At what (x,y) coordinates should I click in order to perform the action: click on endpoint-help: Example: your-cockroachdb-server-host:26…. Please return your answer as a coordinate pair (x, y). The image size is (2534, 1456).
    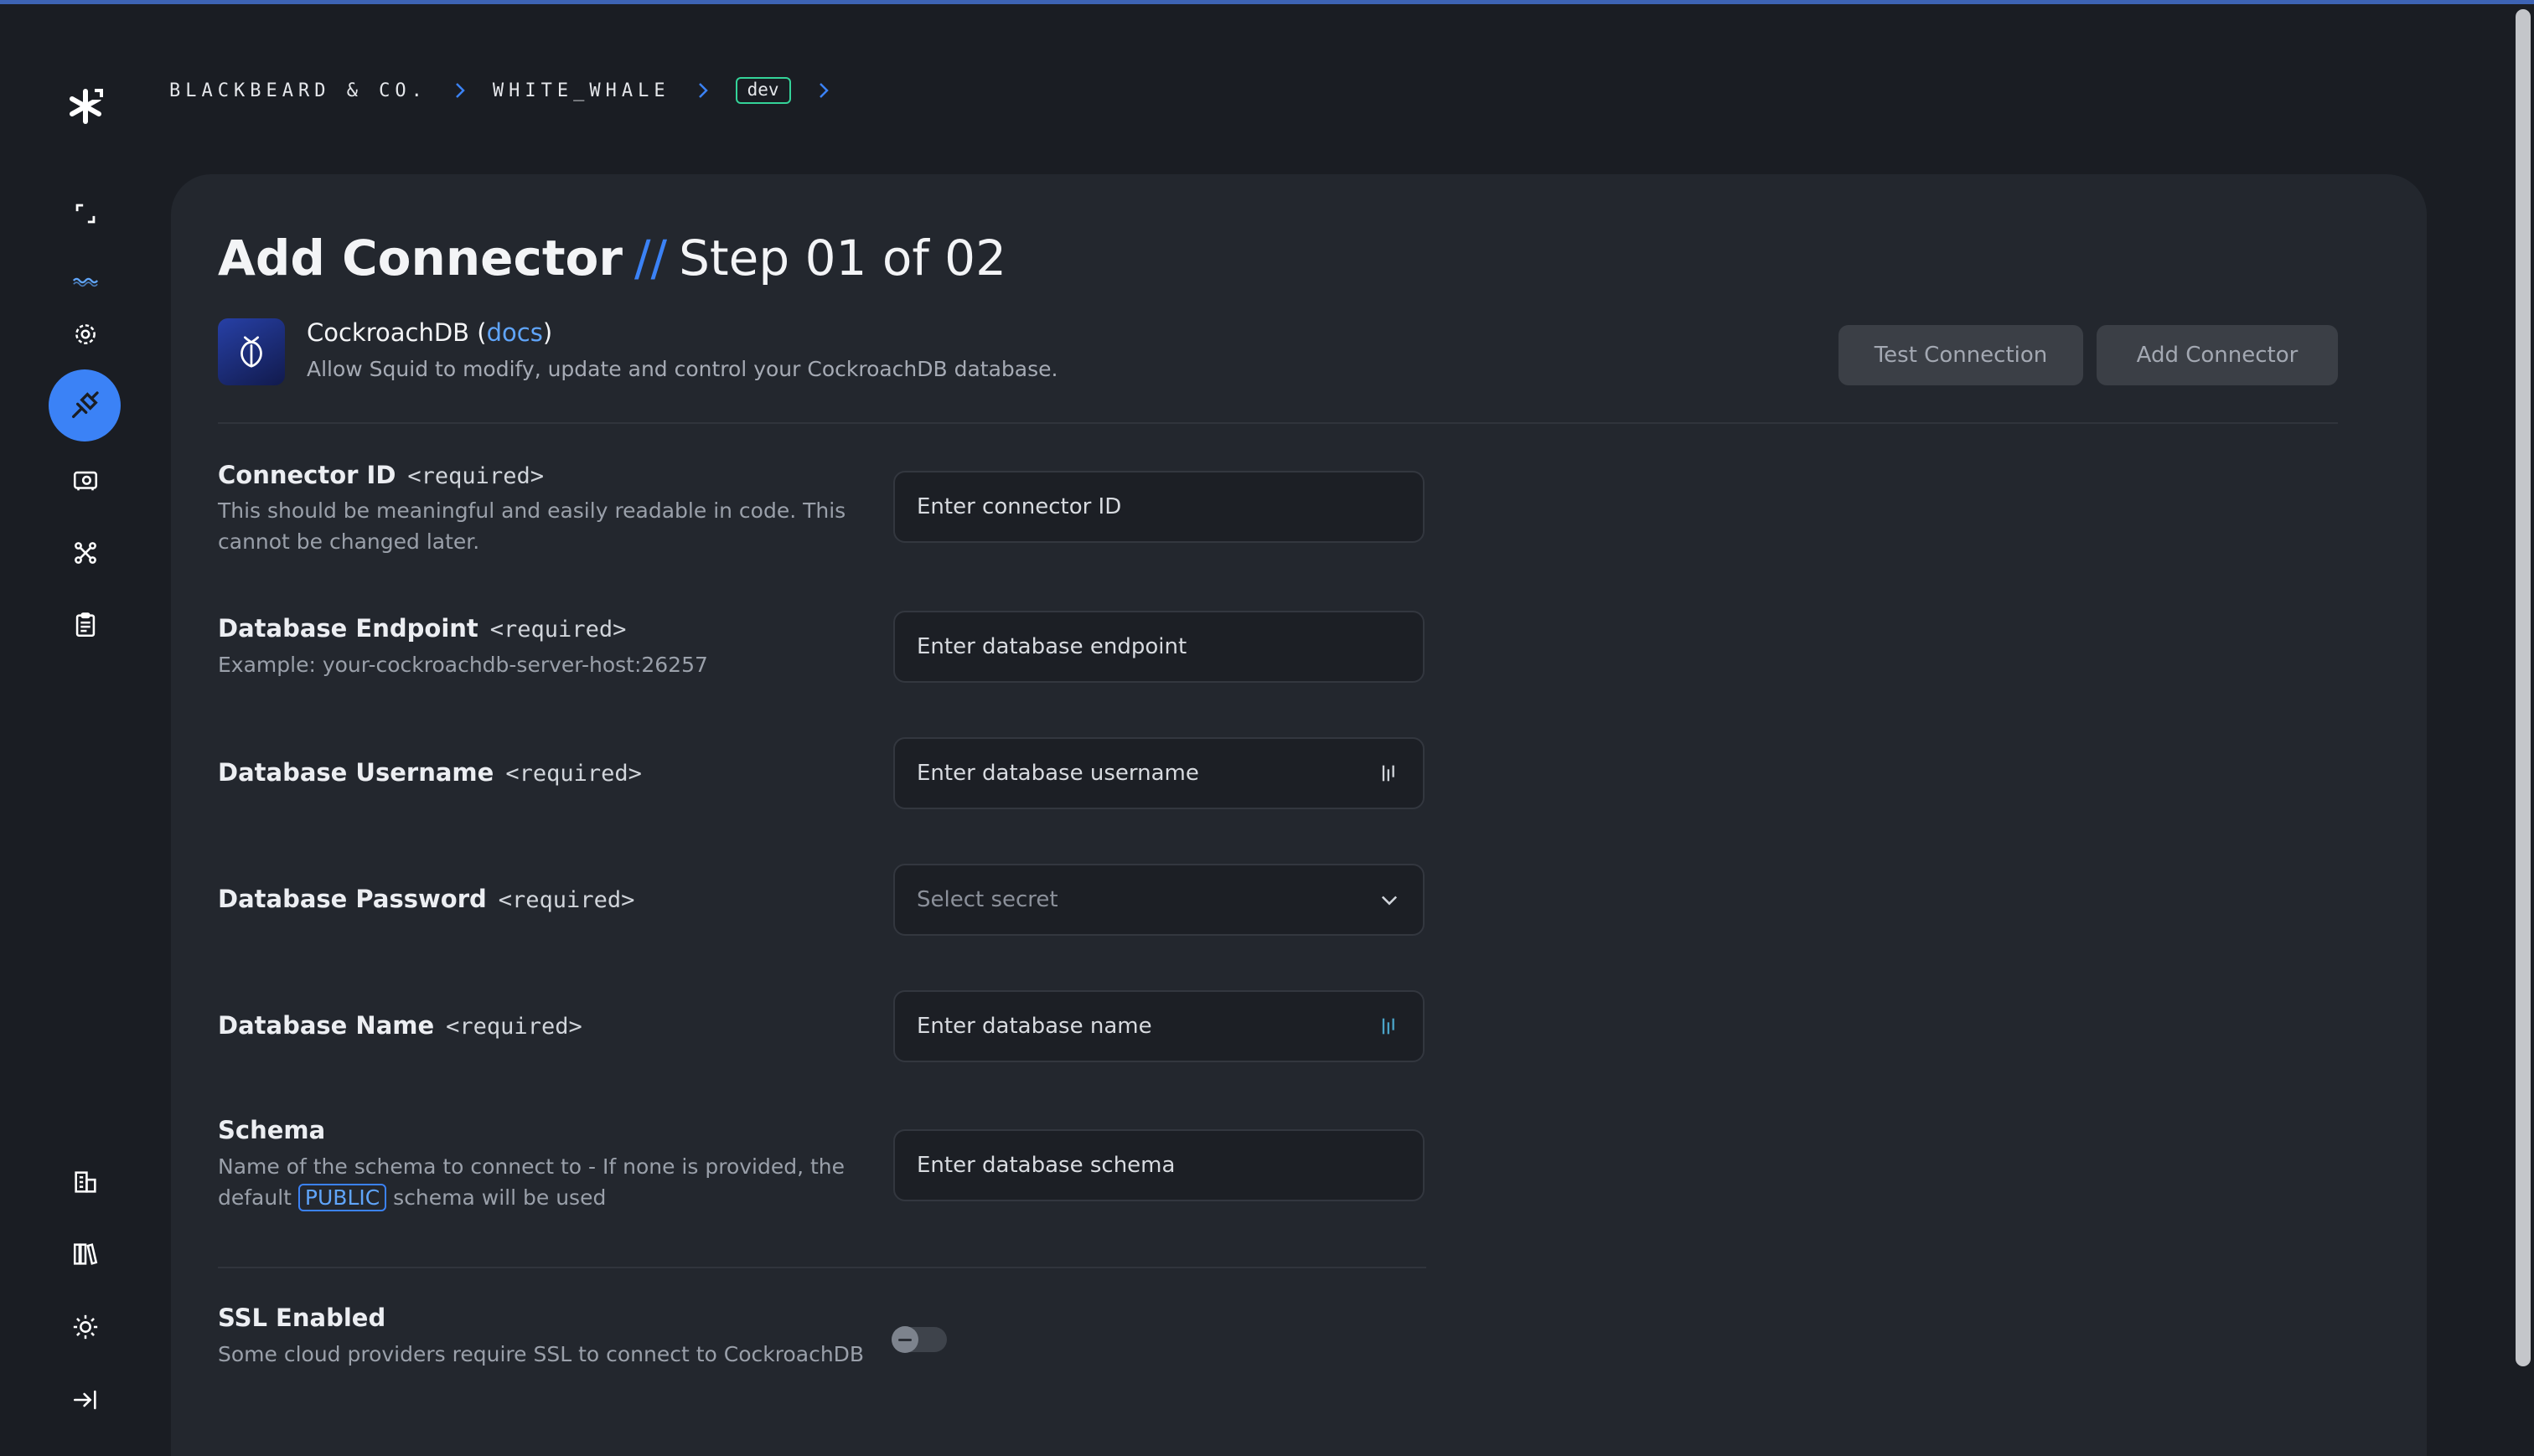
    Looking at the image, I should click on (463, 665).